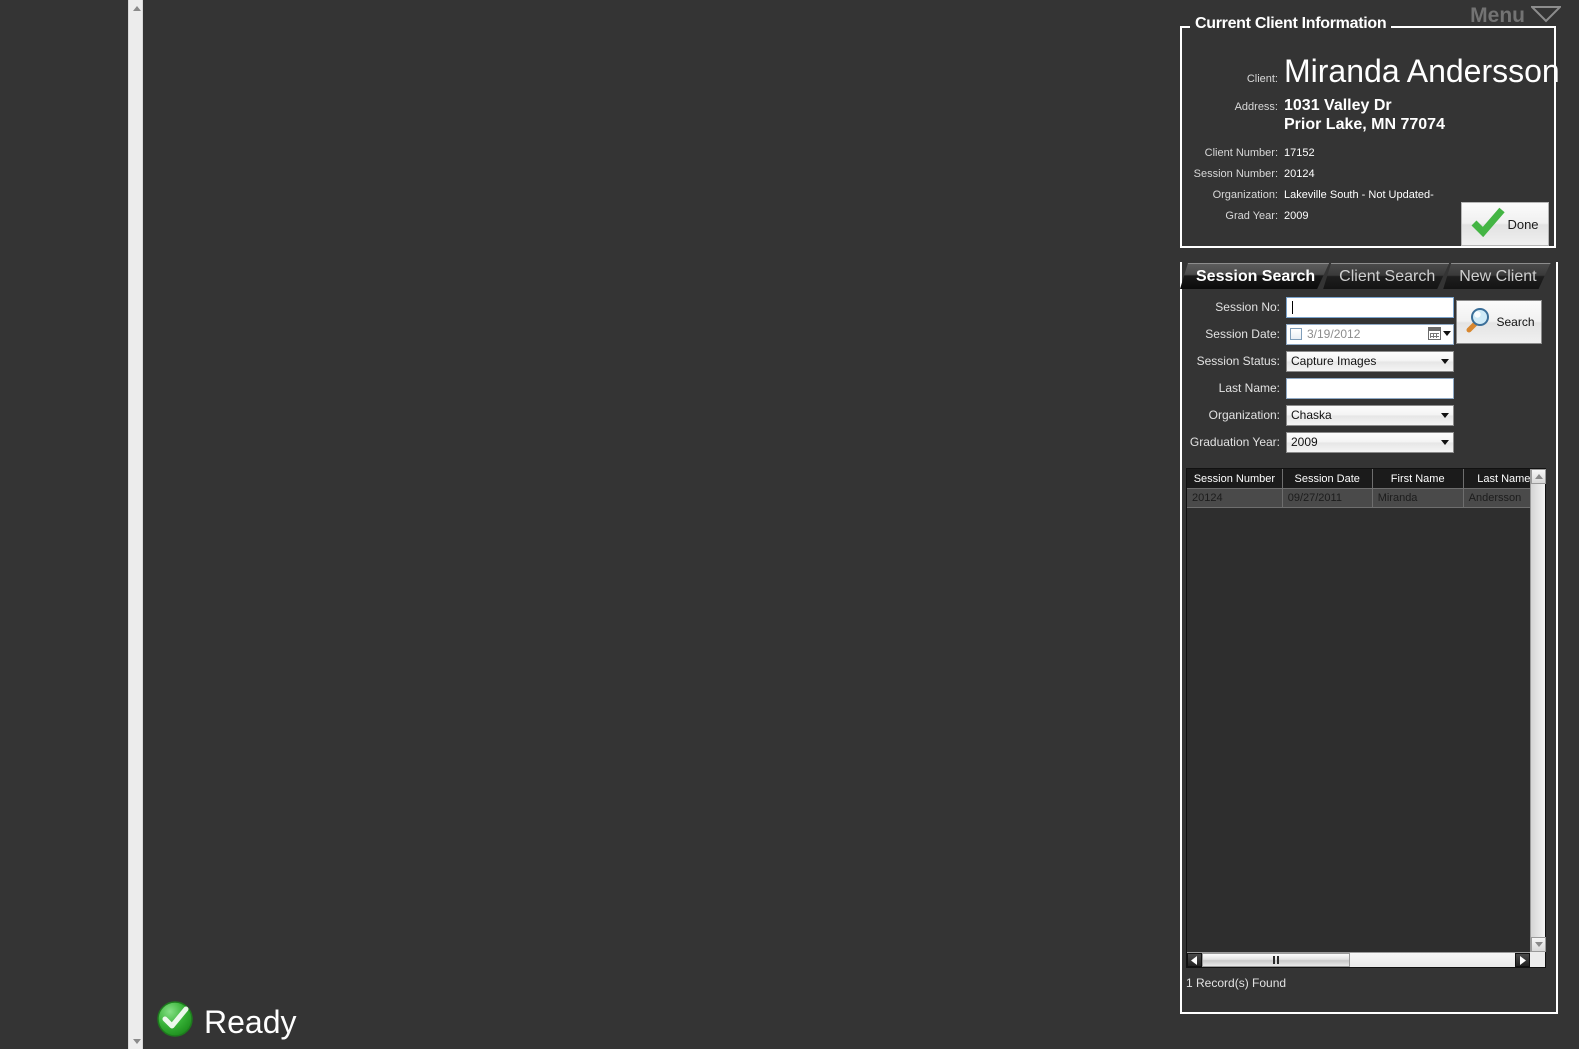  What do you see at coordinates (136, 1041) in the screenshot?
I see `scrollbar-down-arrow-icon` at bounding box center [136, 1041].